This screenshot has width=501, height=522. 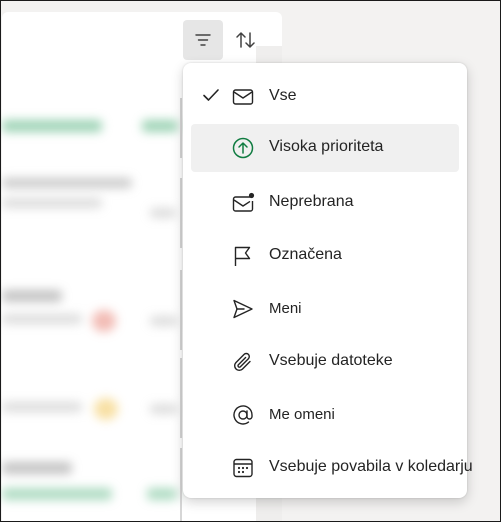 What do you see at coordinates (243, 97) in the screenshot?
I see `mail-icon` at bounding box center [243, 97].